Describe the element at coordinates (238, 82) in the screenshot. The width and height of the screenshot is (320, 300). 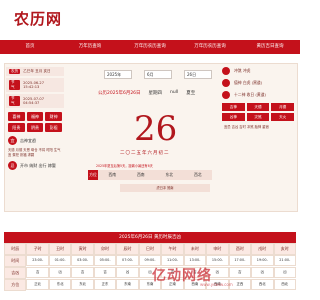
I see `right-label: 值神` at that location.